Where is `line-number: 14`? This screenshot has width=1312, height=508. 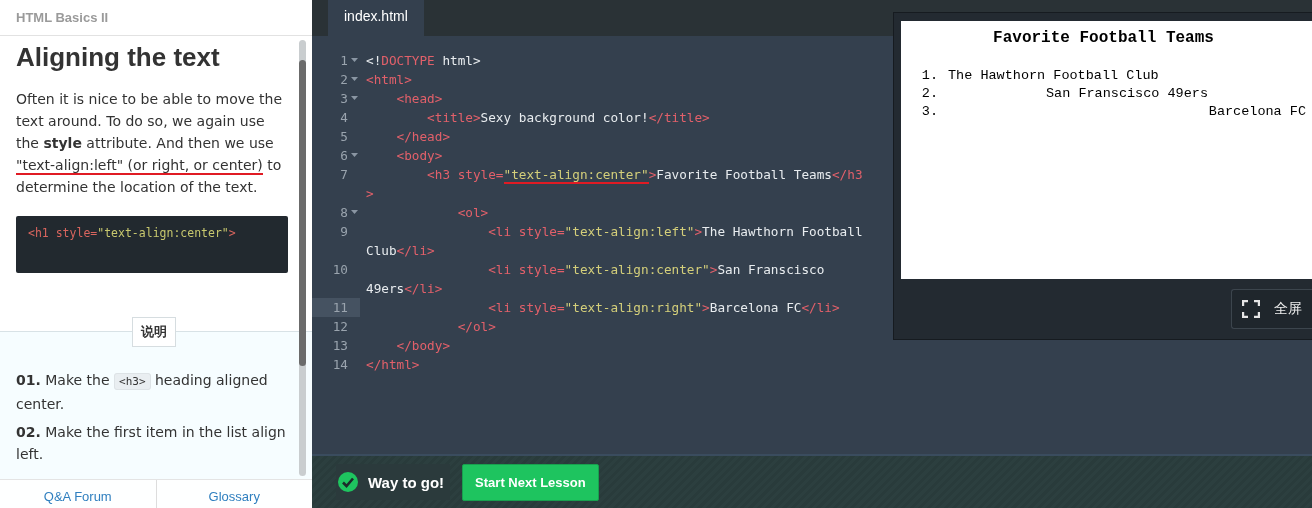 line-number: 14 is located at coordinates (339, 364).